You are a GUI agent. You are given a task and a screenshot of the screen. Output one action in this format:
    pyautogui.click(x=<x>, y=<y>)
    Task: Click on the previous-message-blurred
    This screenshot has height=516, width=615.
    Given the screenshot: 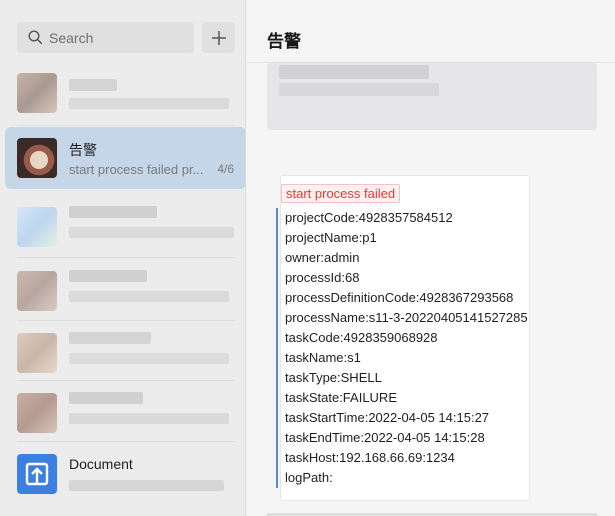 What is the action you would take?
    pyautogui.click(x=432, y=96)
    